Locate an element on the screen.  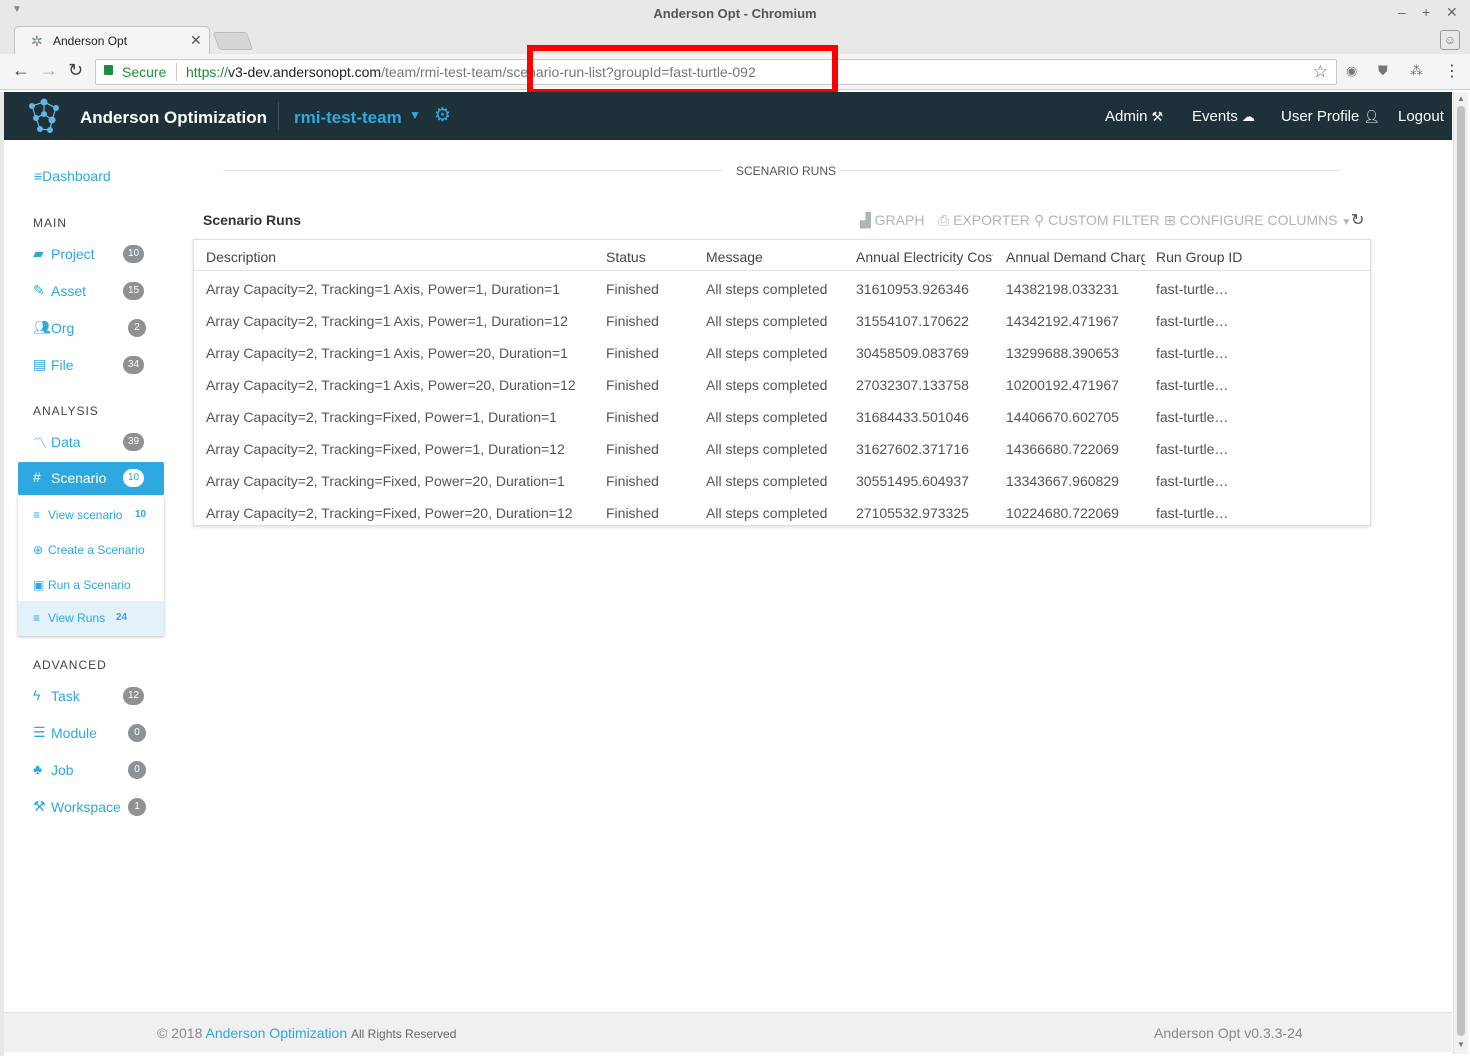
configure-columns-button: ⊞ CONFIGURE COLUMNS ▼ is located at coordinates (1257, 220).